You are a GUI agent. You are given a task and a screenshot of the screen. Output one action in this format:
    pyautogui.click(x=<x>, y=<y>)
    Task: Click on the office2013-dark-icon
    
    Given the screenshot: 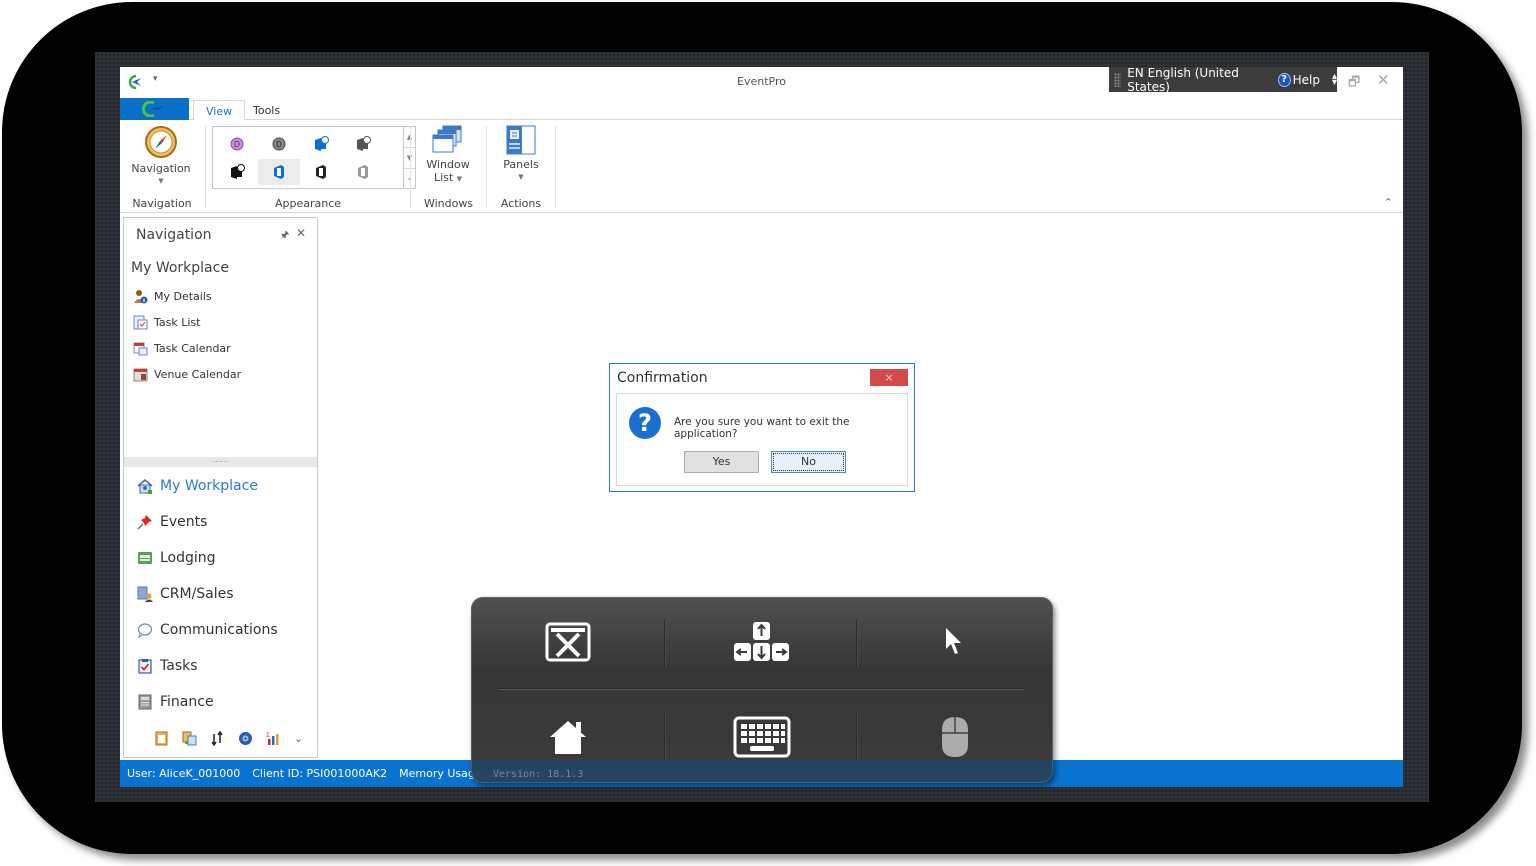 What is the action you would take?
    pyautogui.click(x=321, y=172)
    